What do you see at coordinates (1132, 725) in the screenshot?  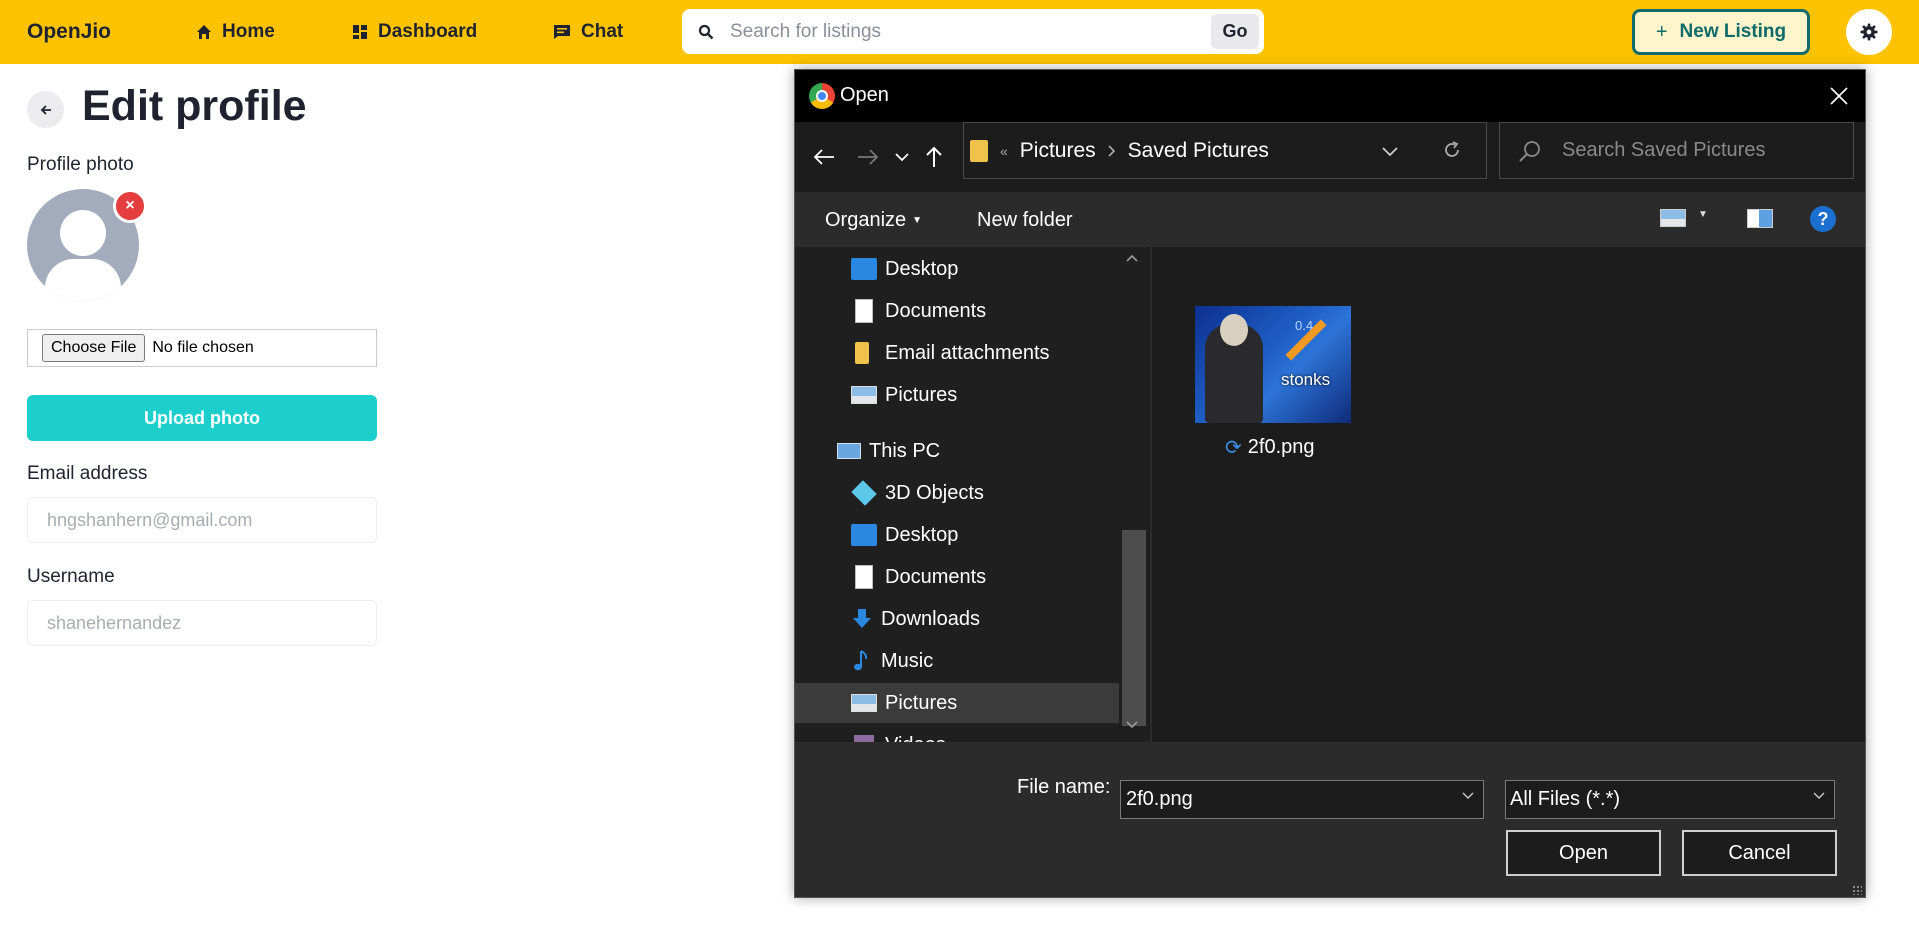 I see `scroll-down-icon` at bounding box center [1132, 725].